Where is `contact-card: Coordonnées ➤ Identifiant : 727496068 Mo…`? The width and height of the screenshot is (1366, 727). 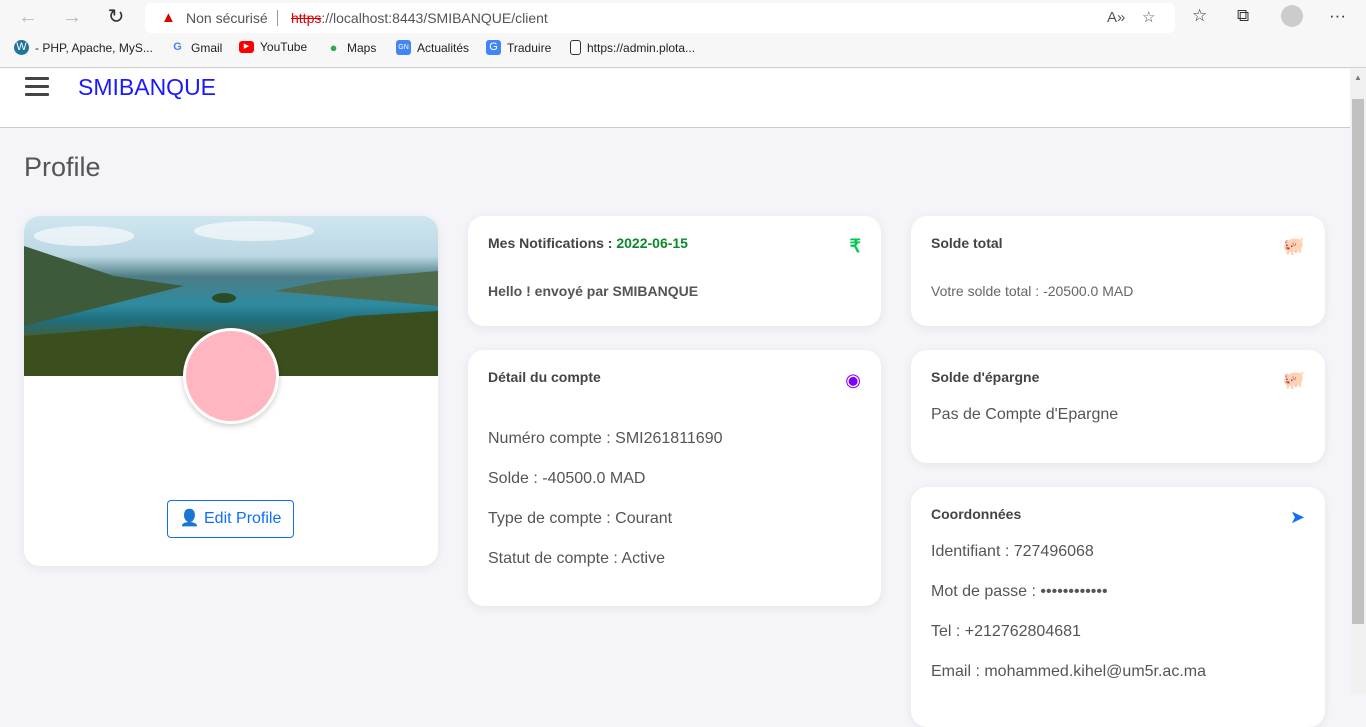 contact-card: Coordonnées ➤ Identifiant : 727496068 Mo… is located at coordinates (1118, 607).